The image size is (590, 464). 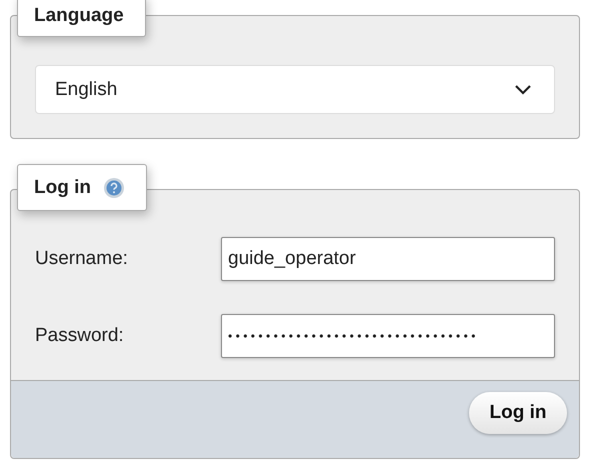 What do you see at coordinates (295, 89) in the screenshot?
I see `language-dropdown: English` at bounding box center [295, 89].